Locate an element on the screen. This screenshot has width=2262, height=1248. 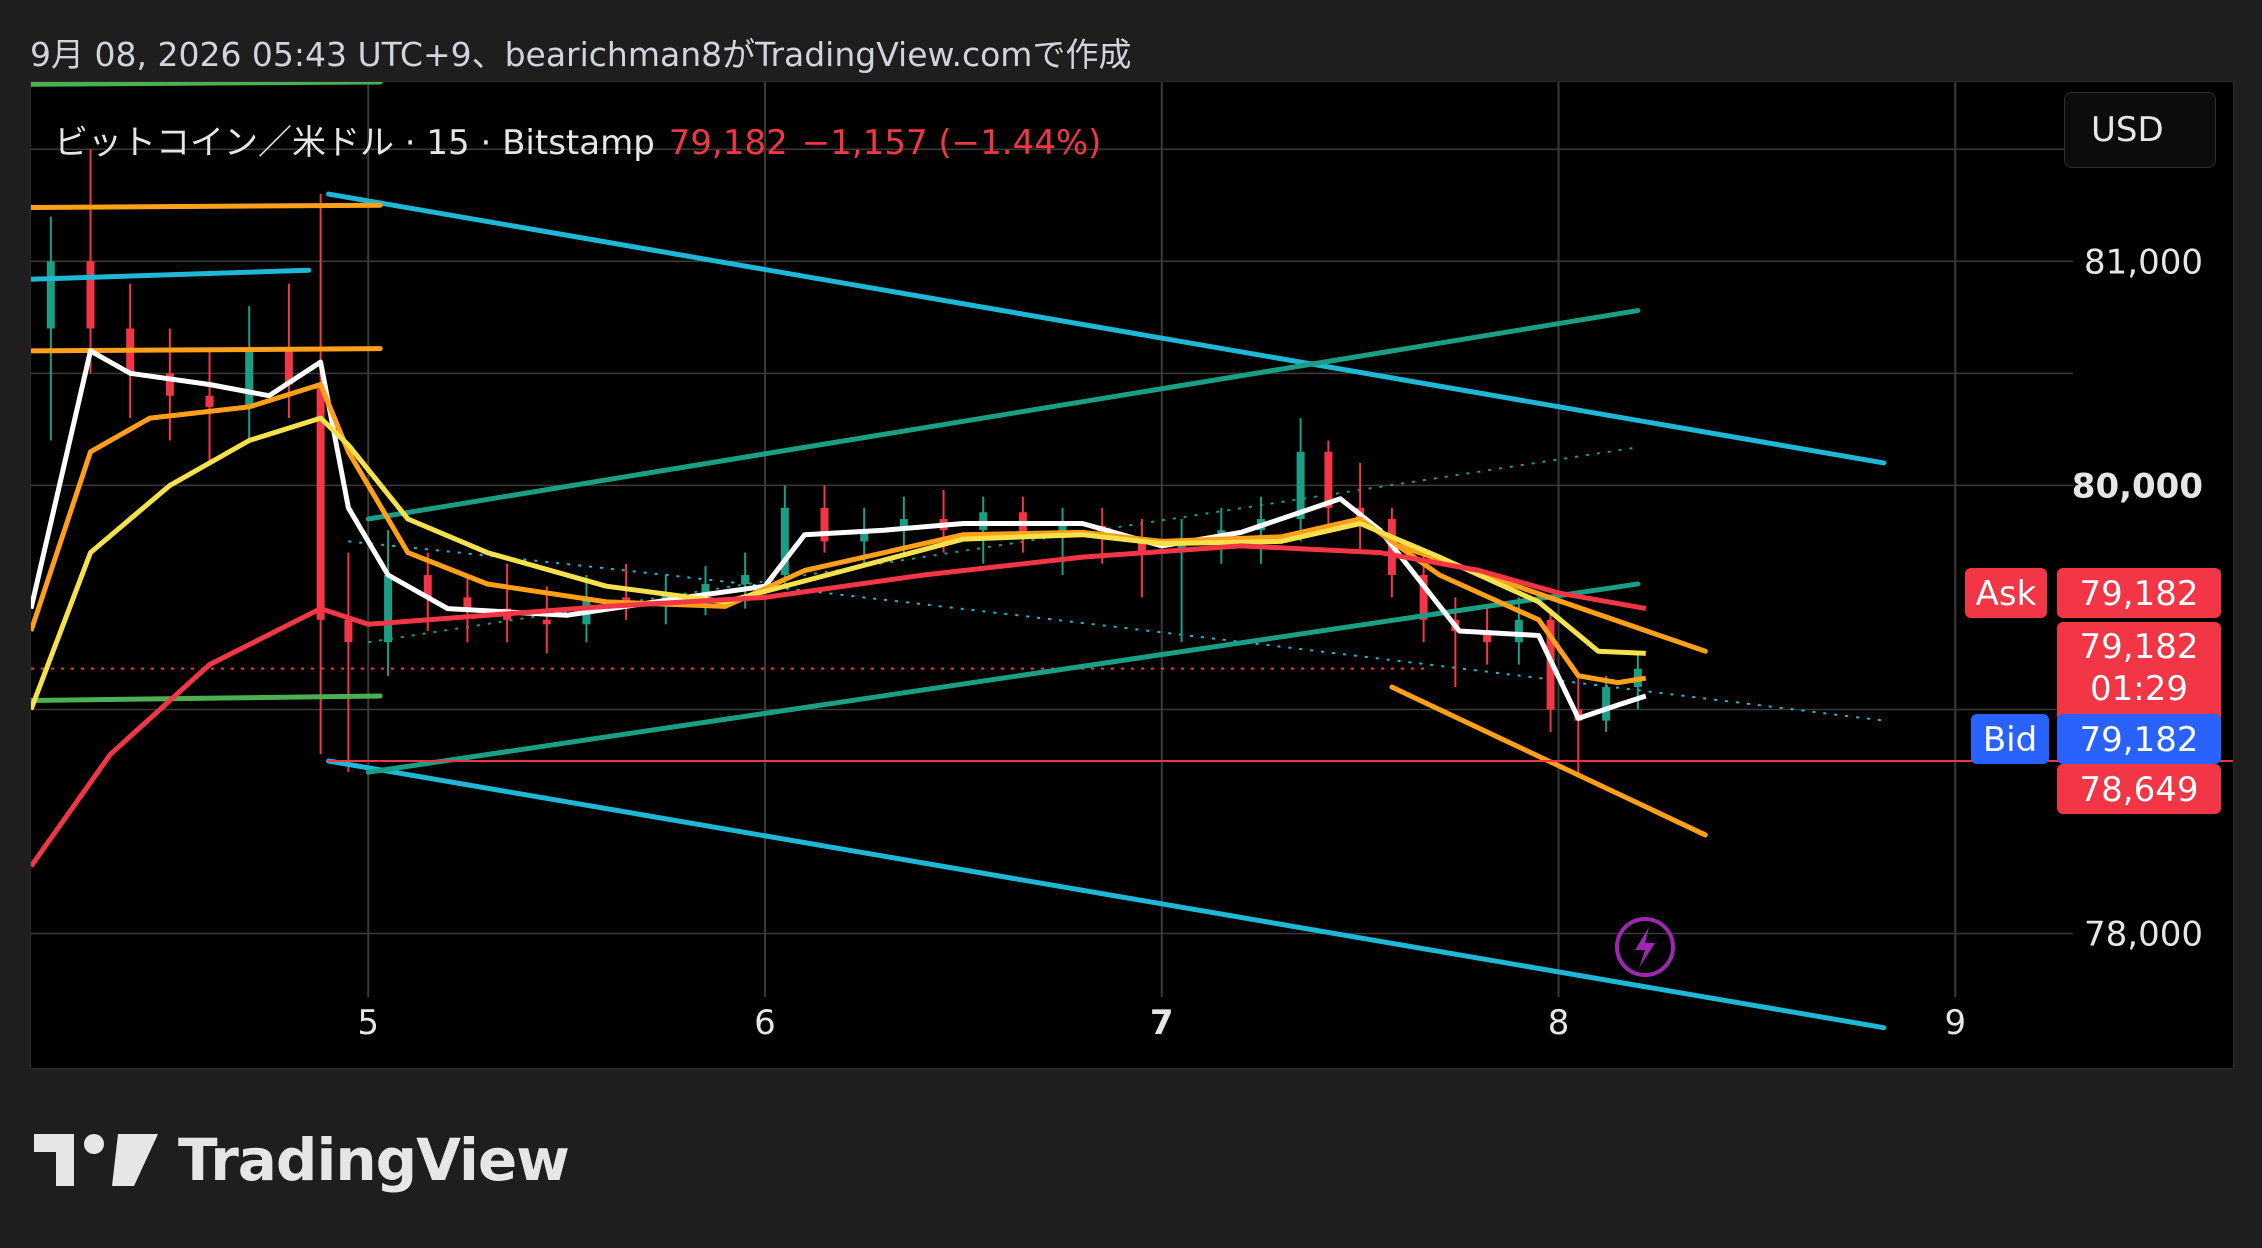
x-tick-label-5: 5 is located at coordinates (368, 1023).